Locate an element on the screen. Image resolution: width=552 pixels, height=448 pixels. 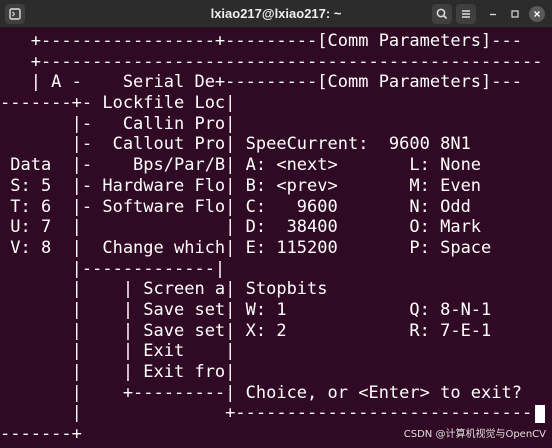
terminal-line: | | Save set| X: 2 R: 7-E-1 is located at coordinates (246, 330).